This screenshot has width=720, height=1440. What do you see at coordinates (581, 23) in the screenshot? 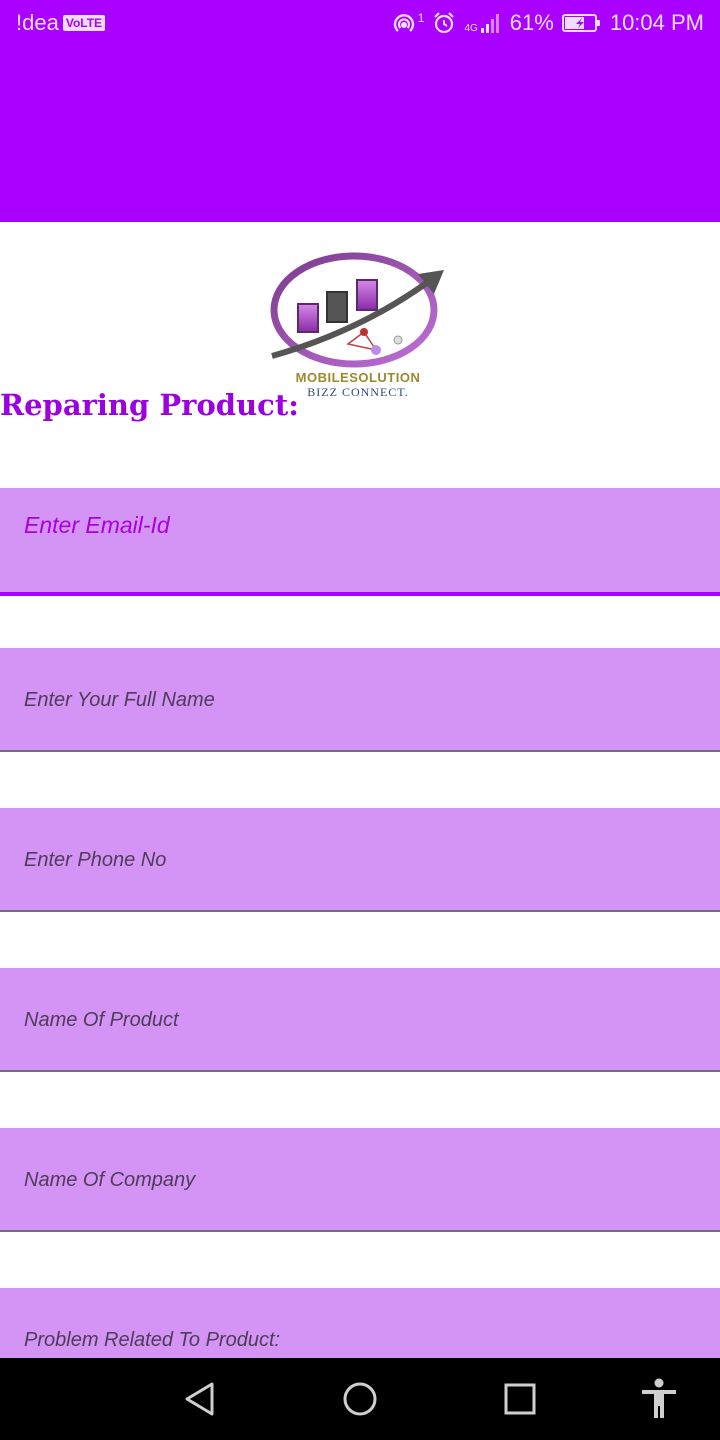
I see `battery-charging-icon` at bounding box center [581, 23].